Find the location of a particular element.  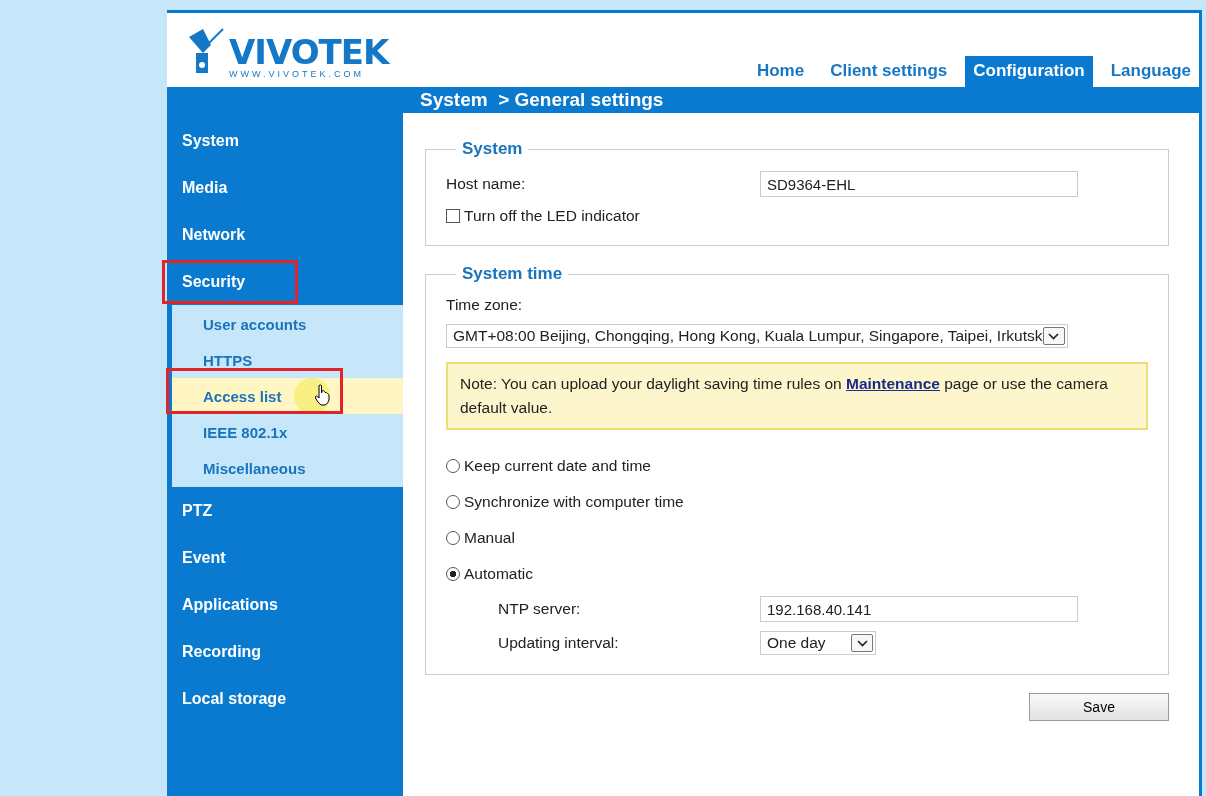

checkbox-label: Turn off the LED indicator is located at coordinates (552, 216).